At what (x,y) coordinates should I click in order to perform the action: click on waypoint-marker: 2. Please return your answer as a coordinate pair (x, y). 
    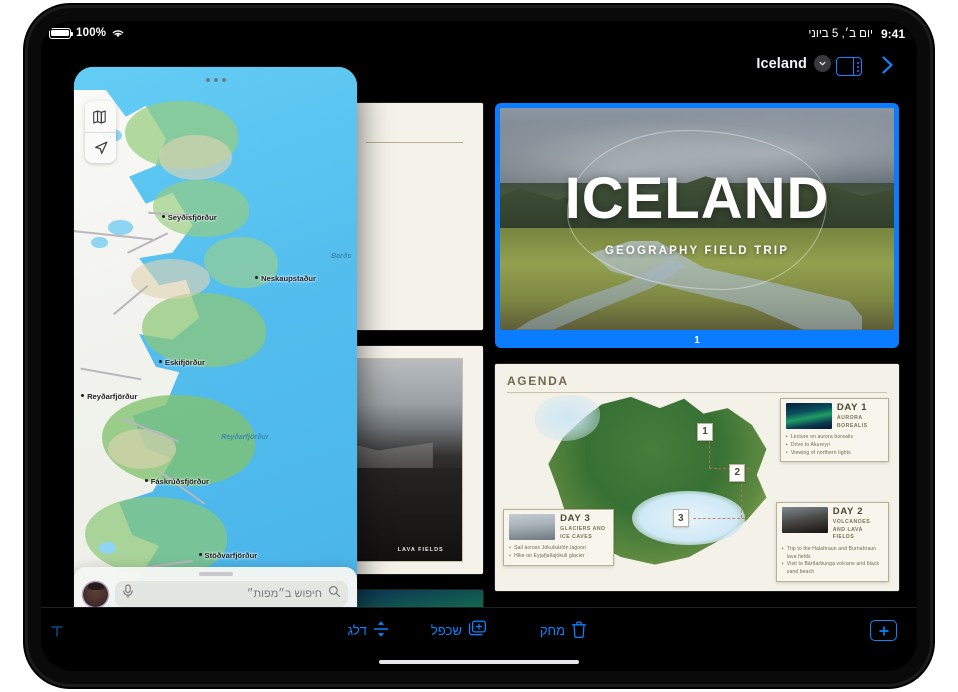
    Looking at the image, I should click on (737, 472).